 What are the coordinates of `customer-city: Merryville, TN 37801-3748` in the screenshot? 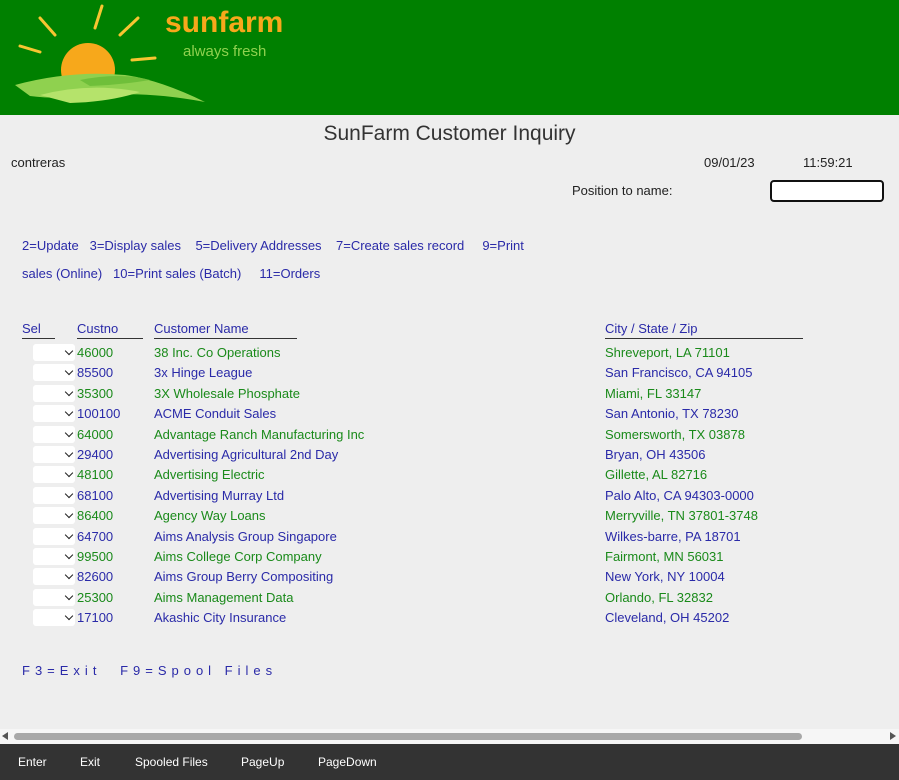 It's located at (681, 515).